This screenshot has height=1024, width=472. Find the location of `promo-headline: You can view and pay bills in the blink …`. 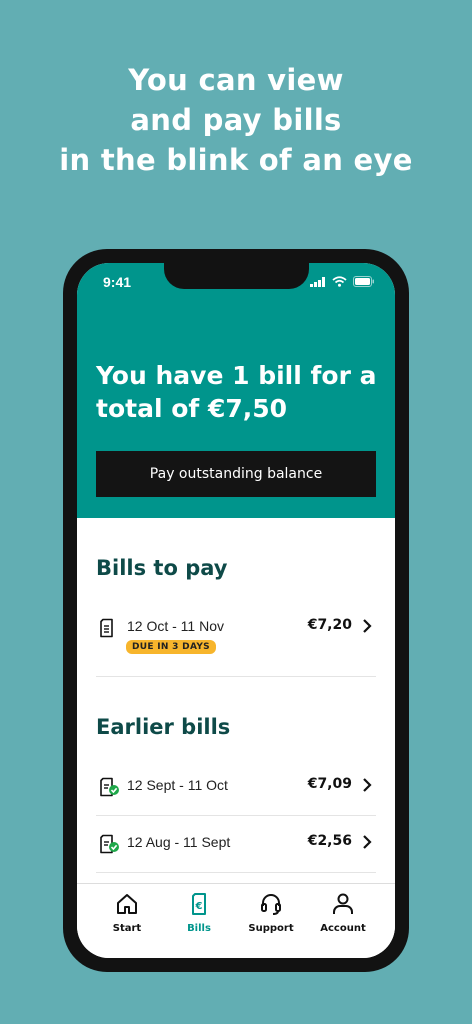

promo-headline: You can view and pay bills in the blink … is located at coordinates (236, 120).